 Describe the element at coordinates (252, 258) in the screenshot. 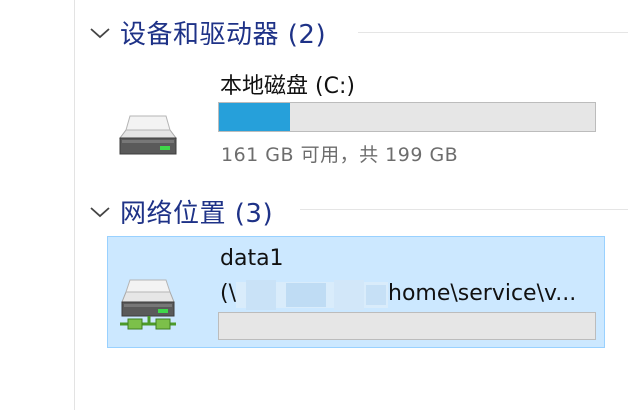

I see `drive-name: data1` at that location.